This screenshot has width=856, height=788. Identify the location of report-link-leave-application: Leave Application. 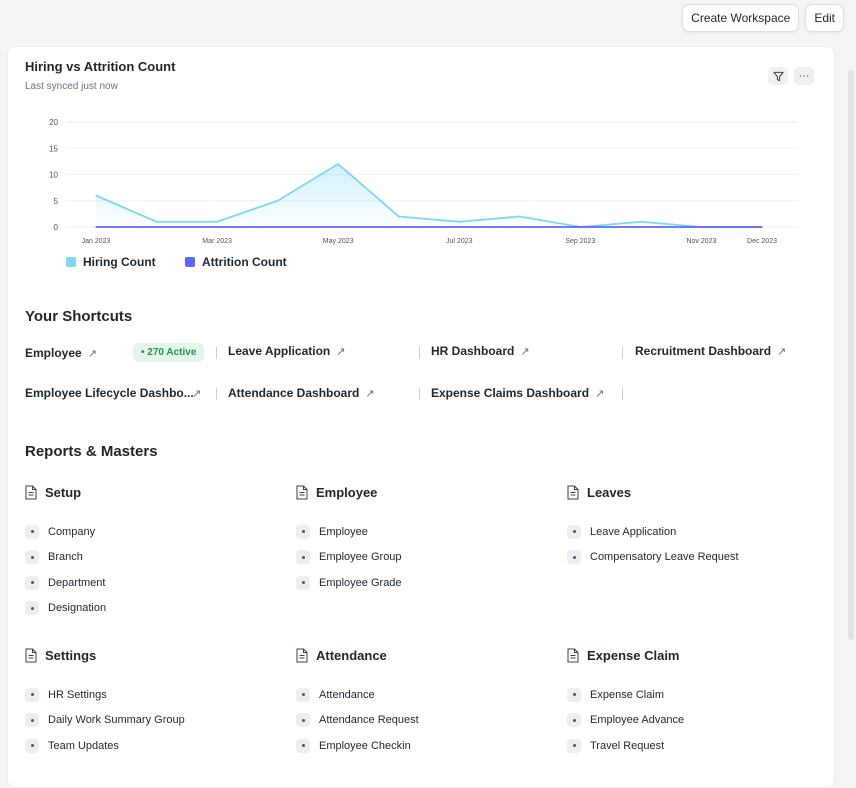
(697, 532).